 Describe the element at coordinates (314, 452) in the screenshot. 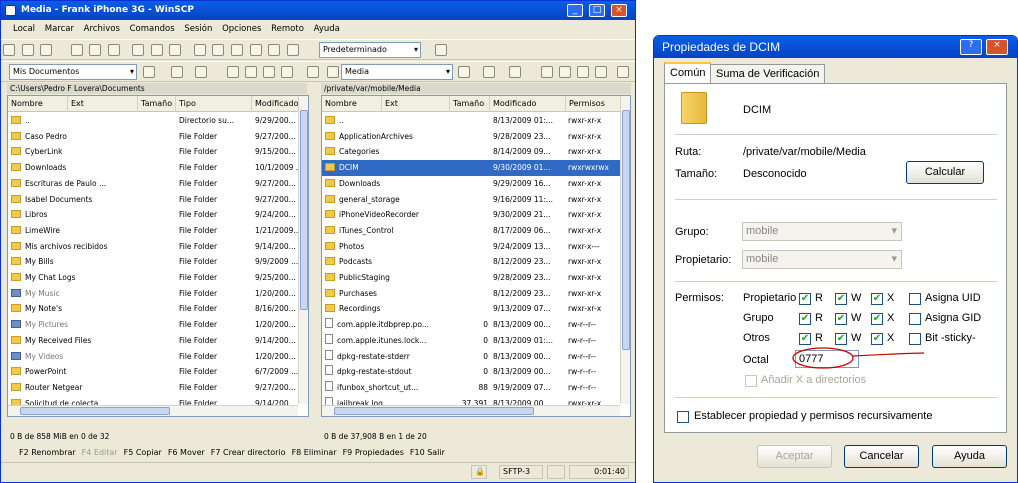

I see `fkey-button: F8 Eliminar` at that location.